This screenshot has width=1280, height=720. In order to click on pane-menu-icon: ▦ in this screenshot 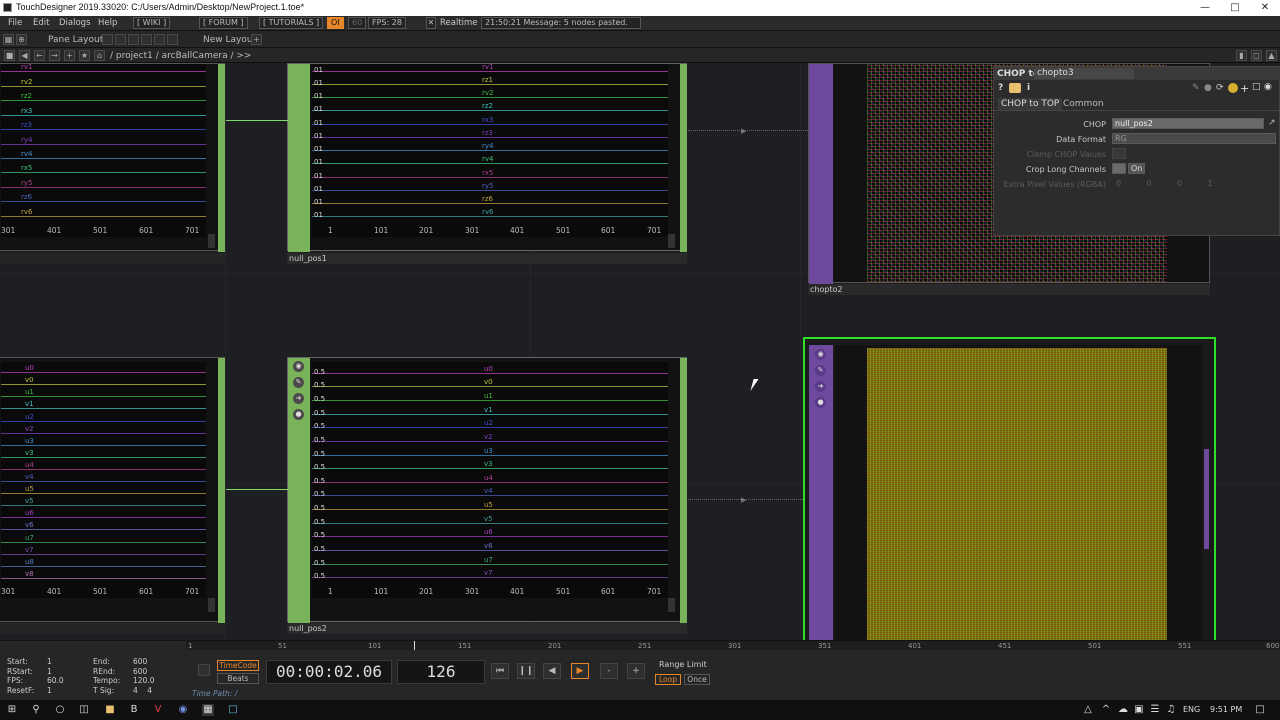, I will do `click(8, 39)`.